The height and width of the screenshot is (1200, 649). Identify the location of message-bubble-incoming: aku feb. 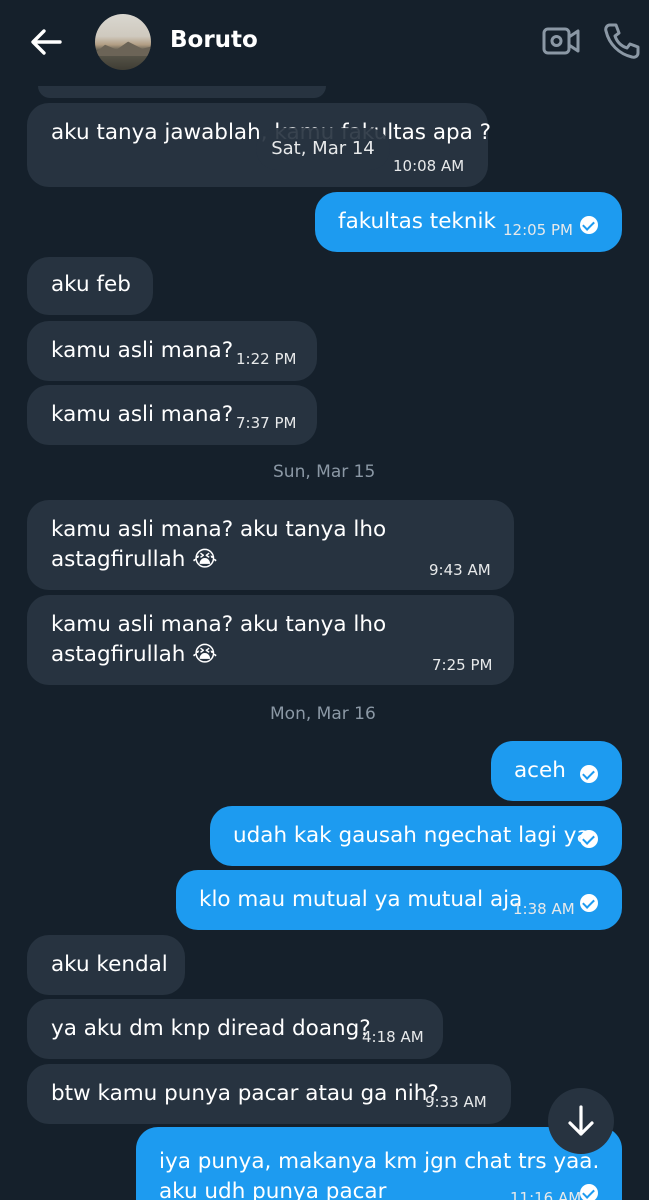
(90, 286).